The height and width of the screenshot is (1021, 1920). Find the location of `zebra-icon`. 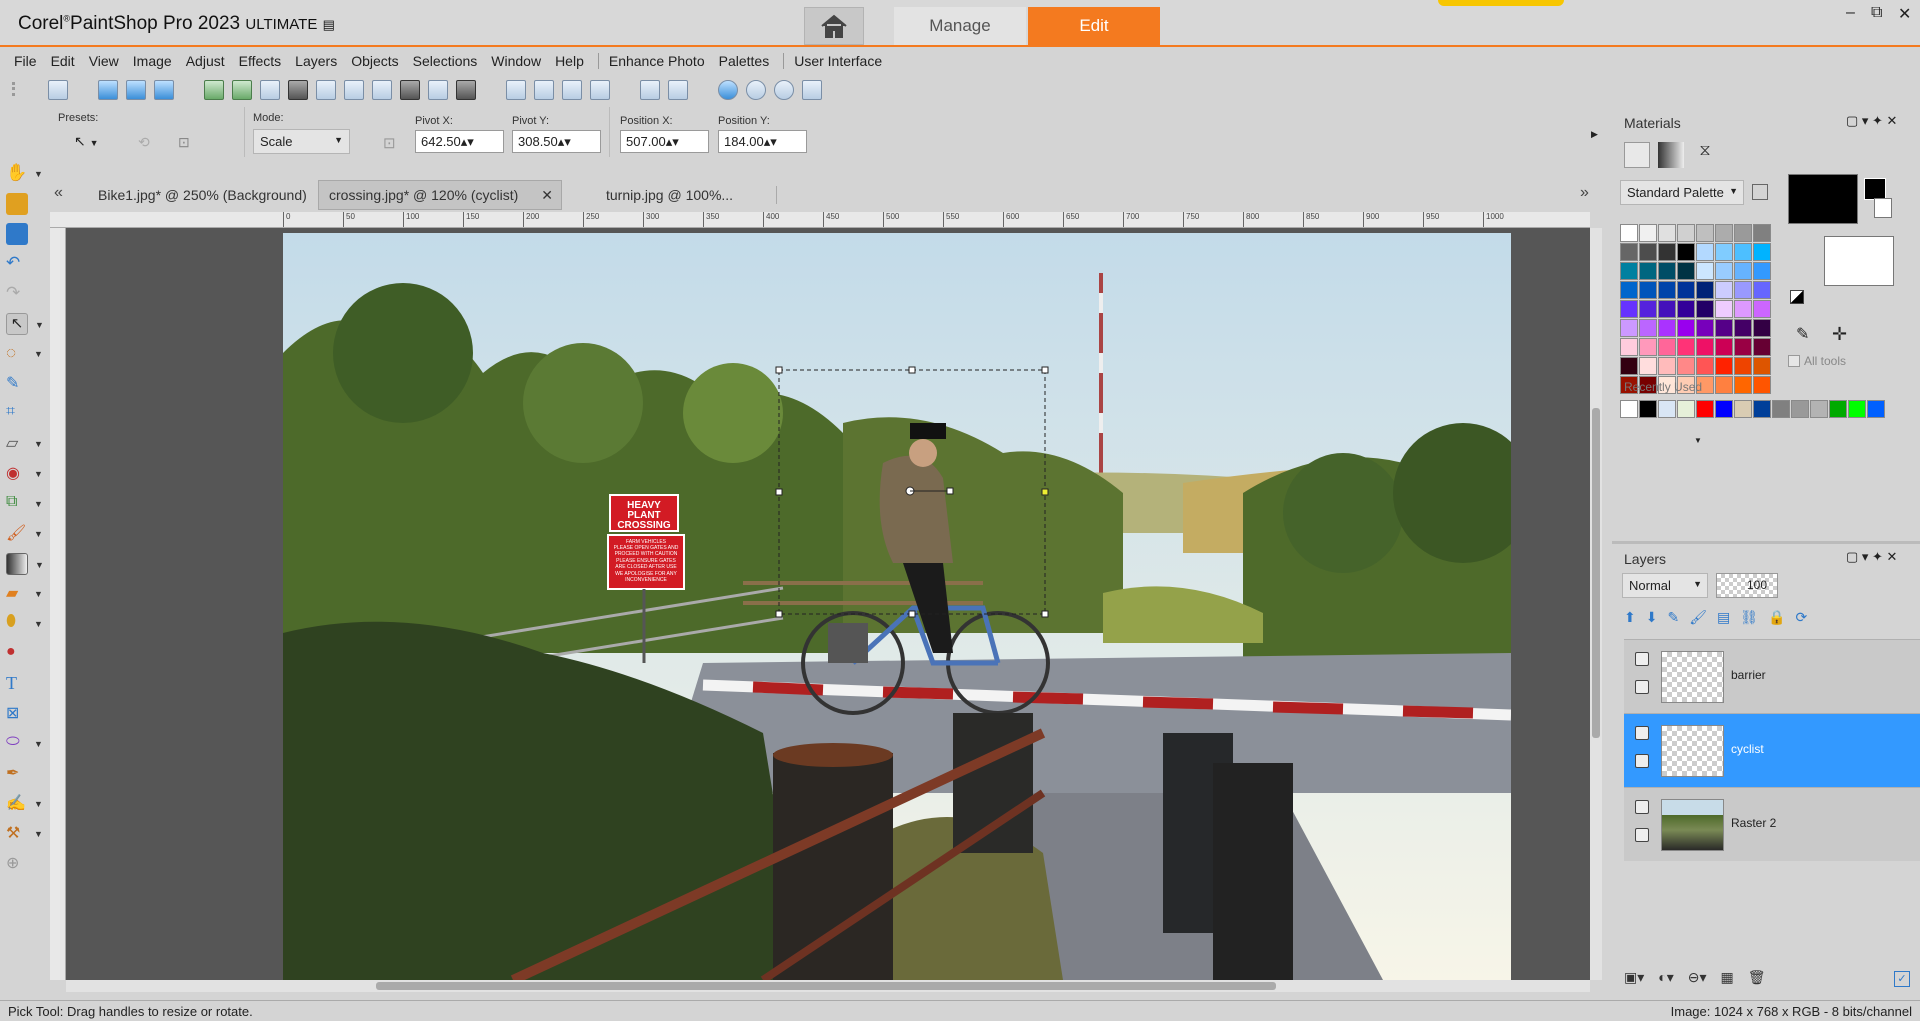

zebra-icon is located at coordinates (466, 90).